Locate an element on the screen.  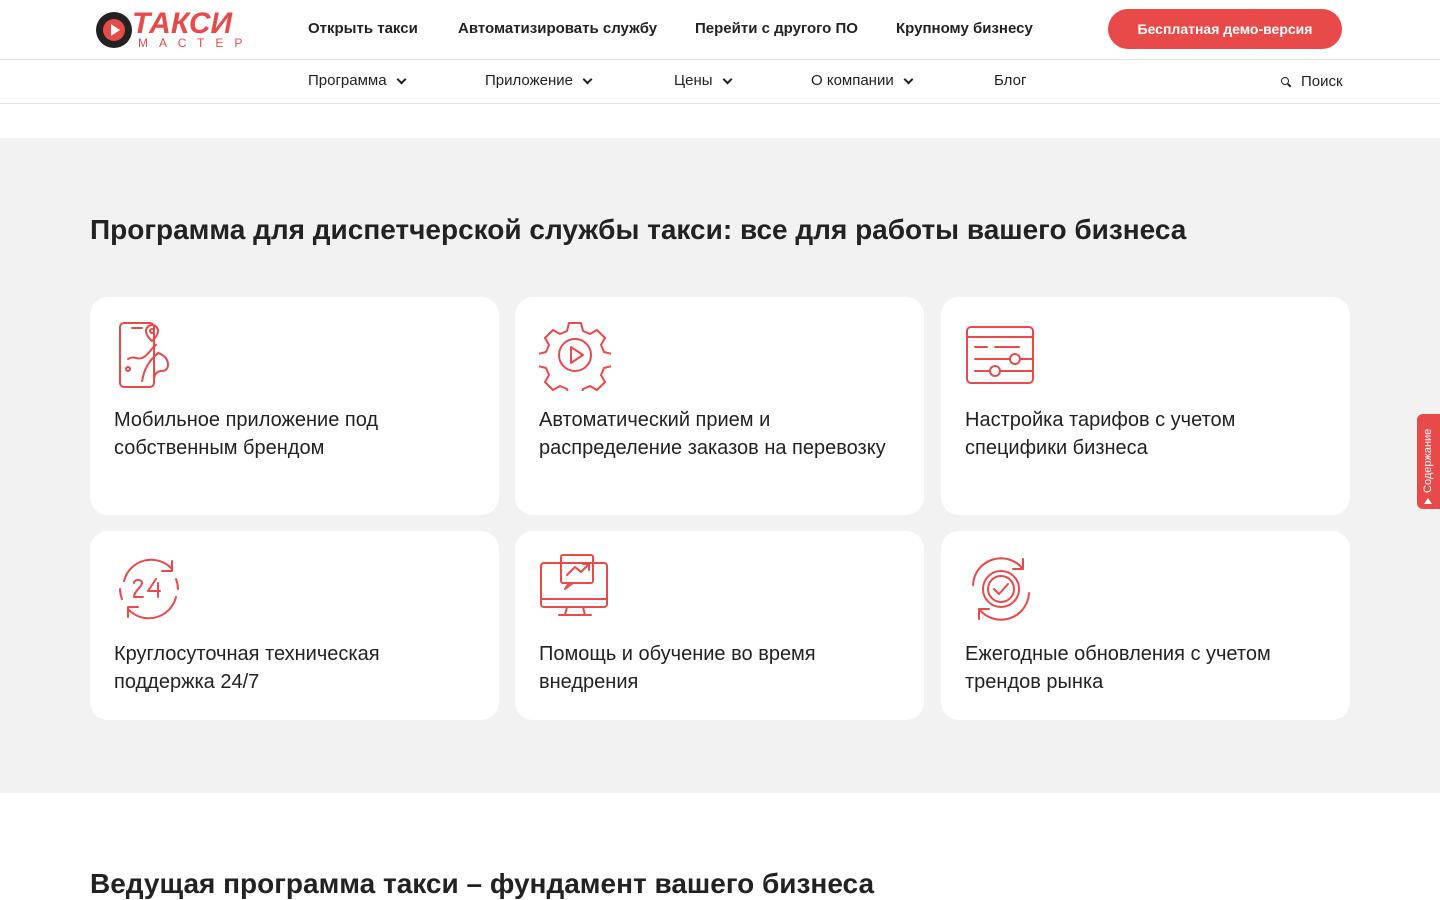
nav-item-label: Программа is located at coordinates (347, 80).